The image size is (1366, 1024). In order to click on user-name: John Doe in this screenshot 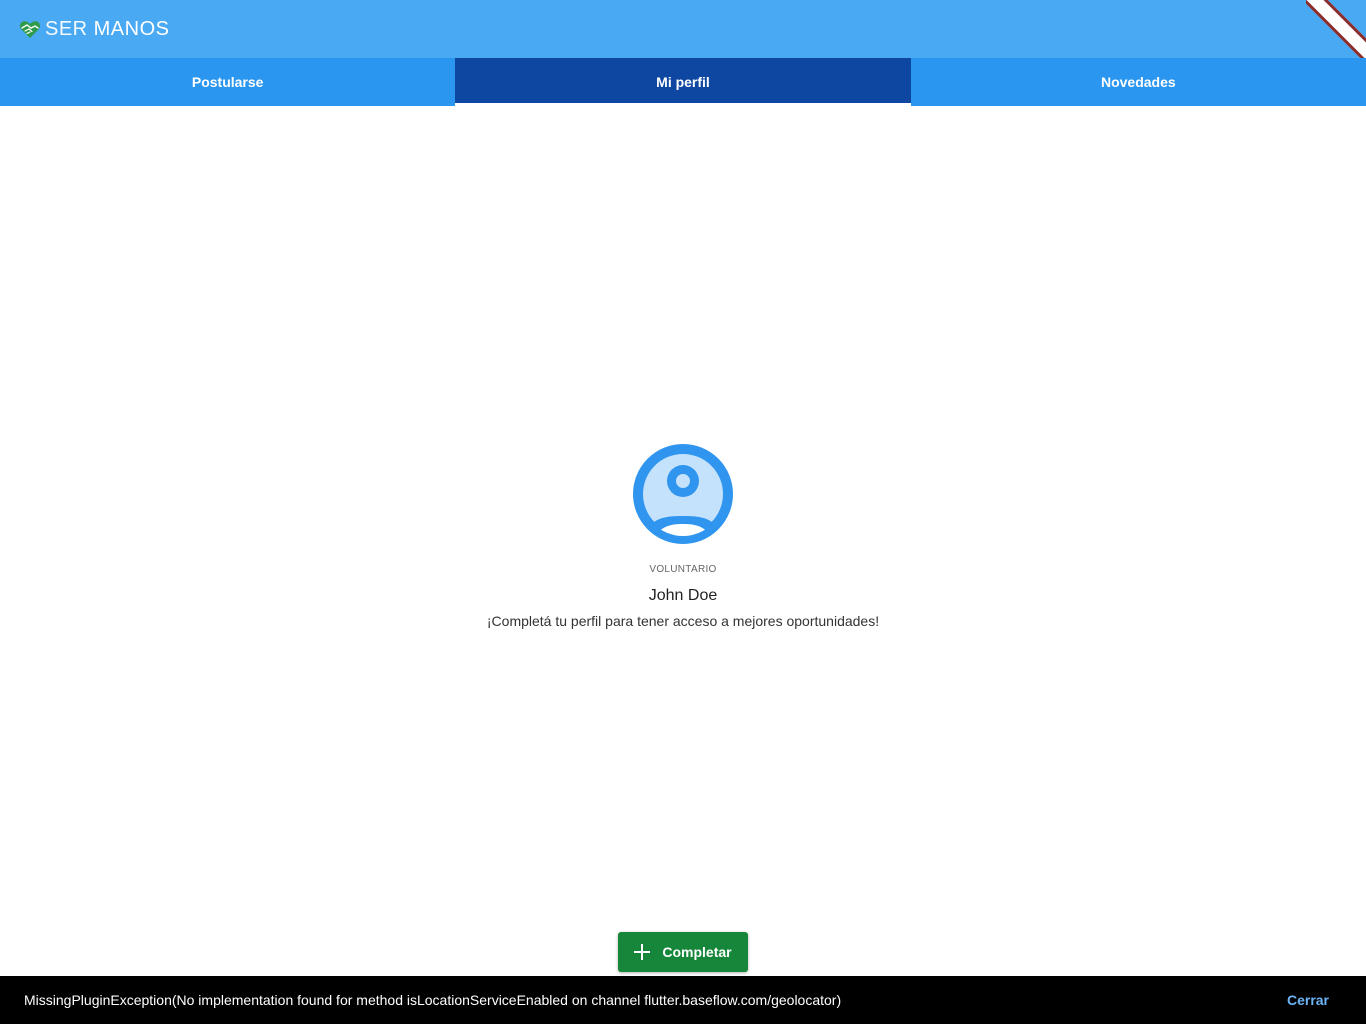, I will do `click(683, 595)`.